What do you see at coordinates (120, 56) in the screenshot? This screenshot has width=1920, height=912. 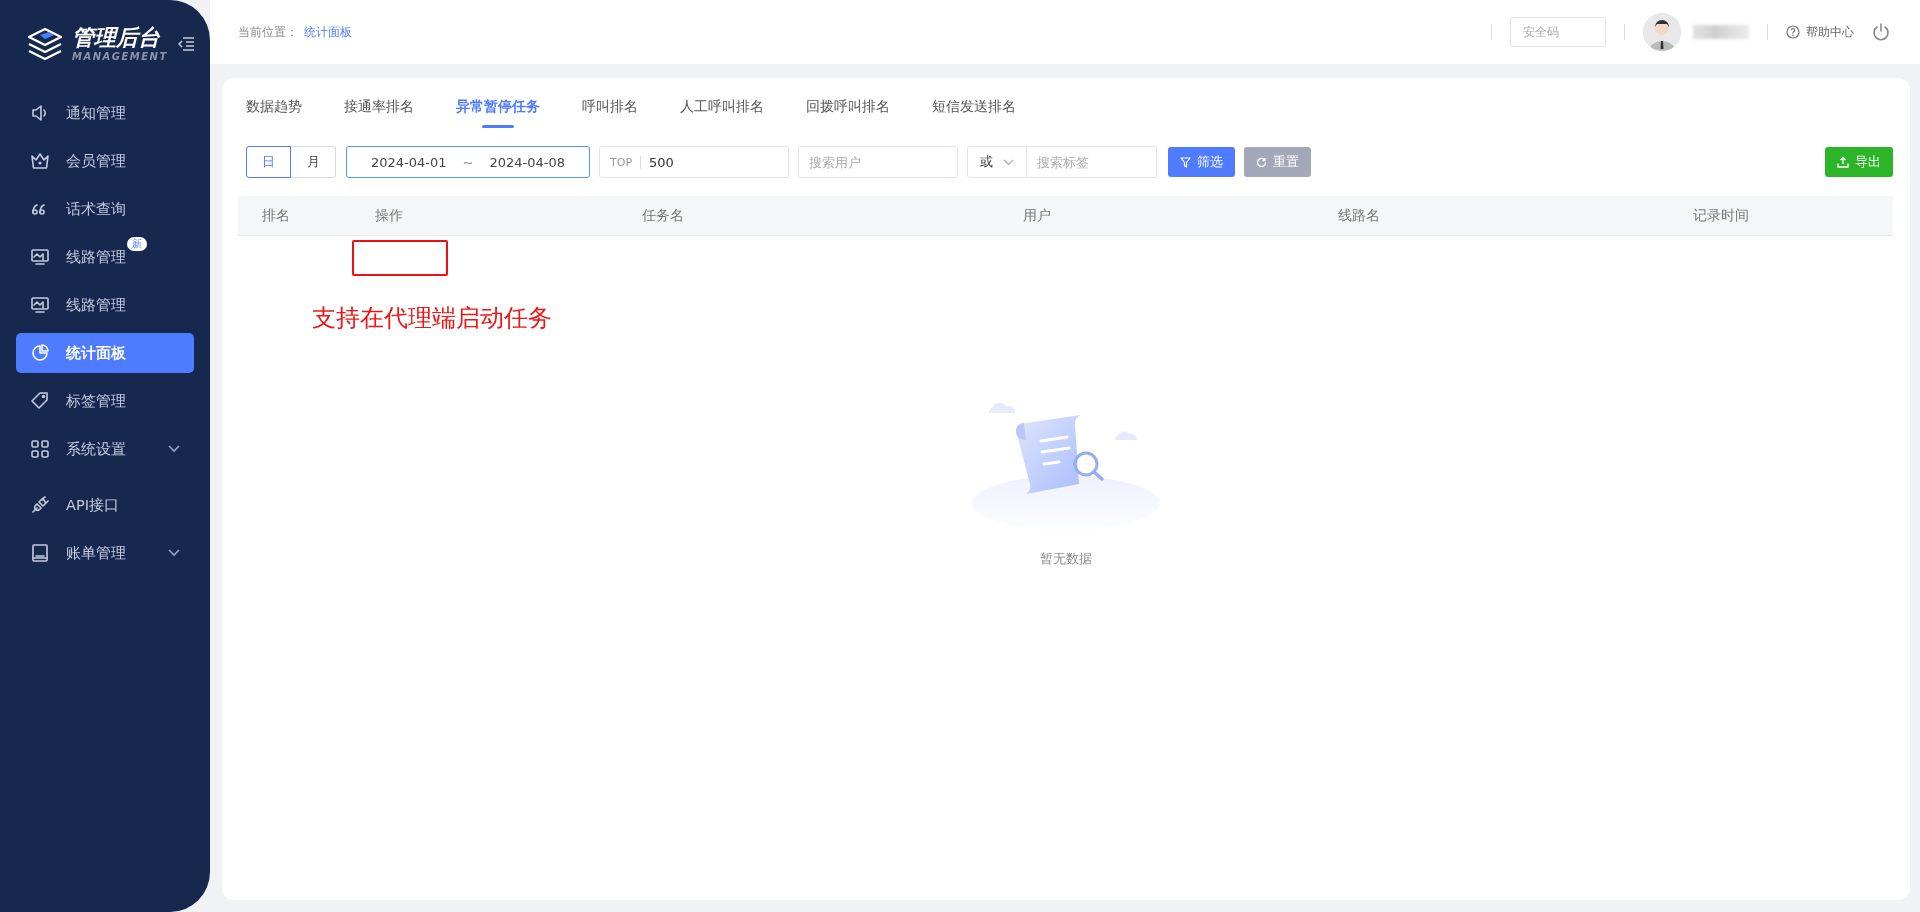 I see `logo-subtitle: MANAGEMENT` at bounding box center [120, 56].